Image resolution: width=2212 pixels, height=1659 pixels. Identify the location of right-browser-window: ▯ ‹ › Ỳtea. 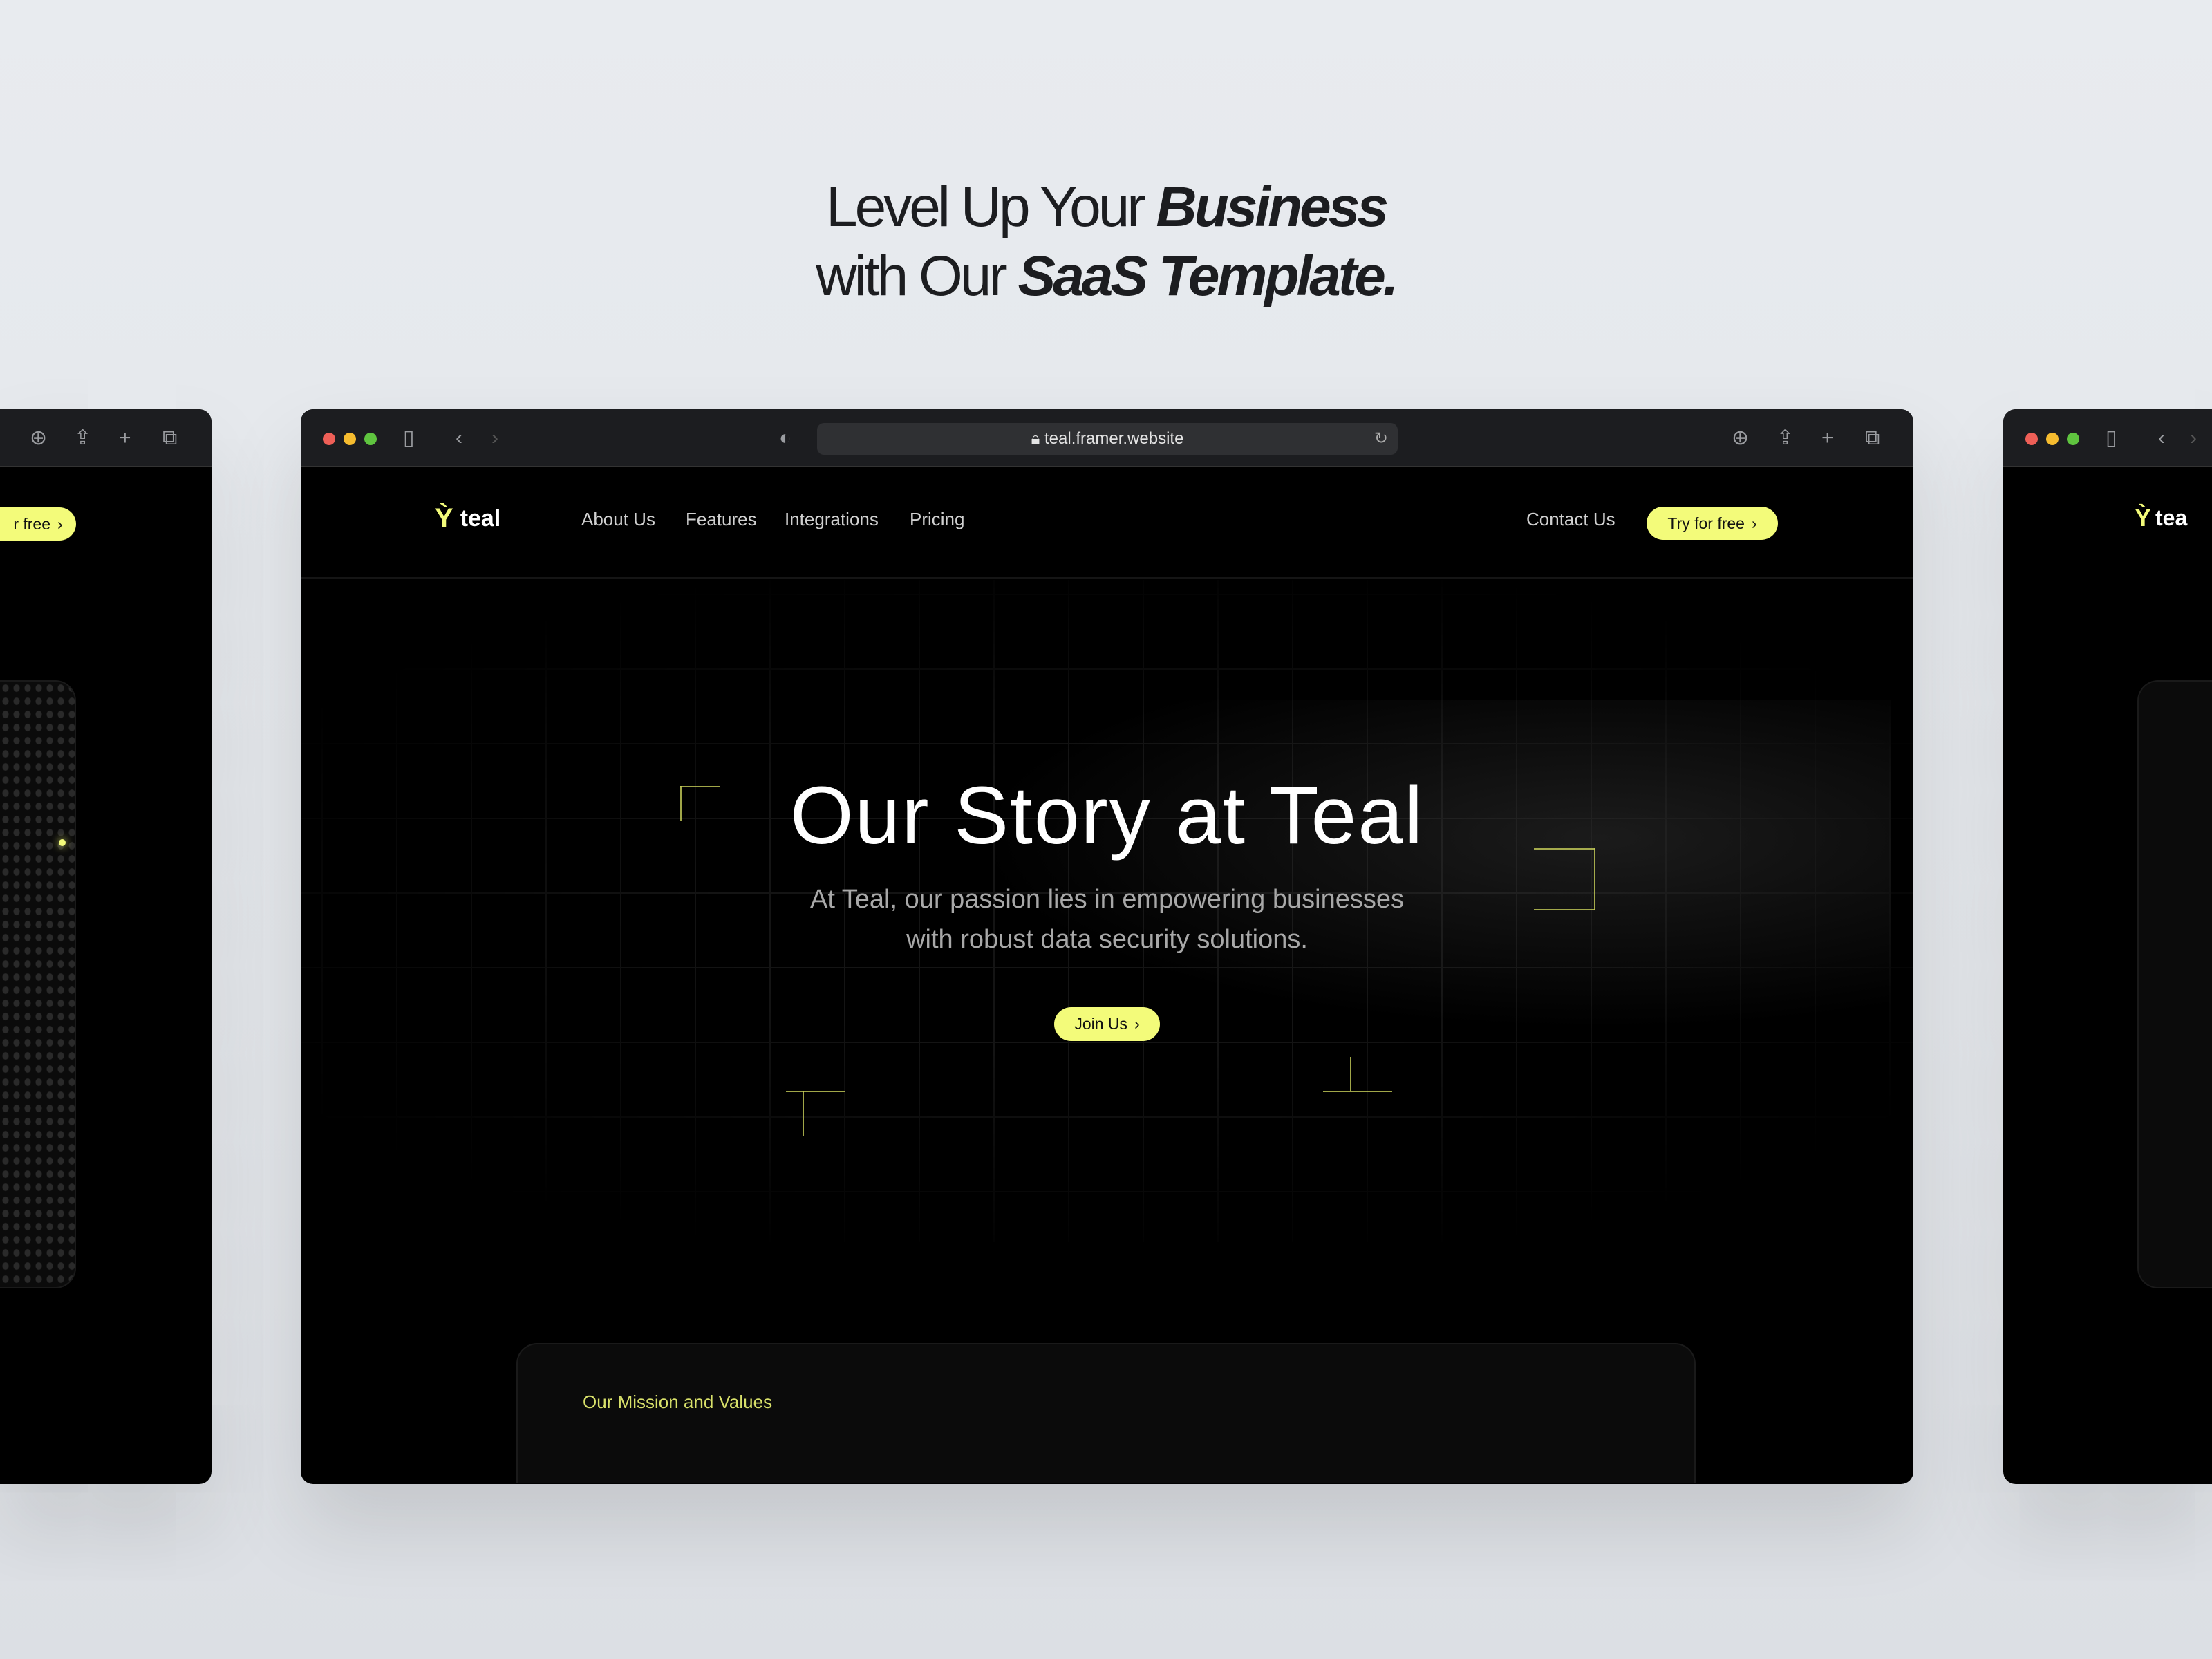
(2107, 946).